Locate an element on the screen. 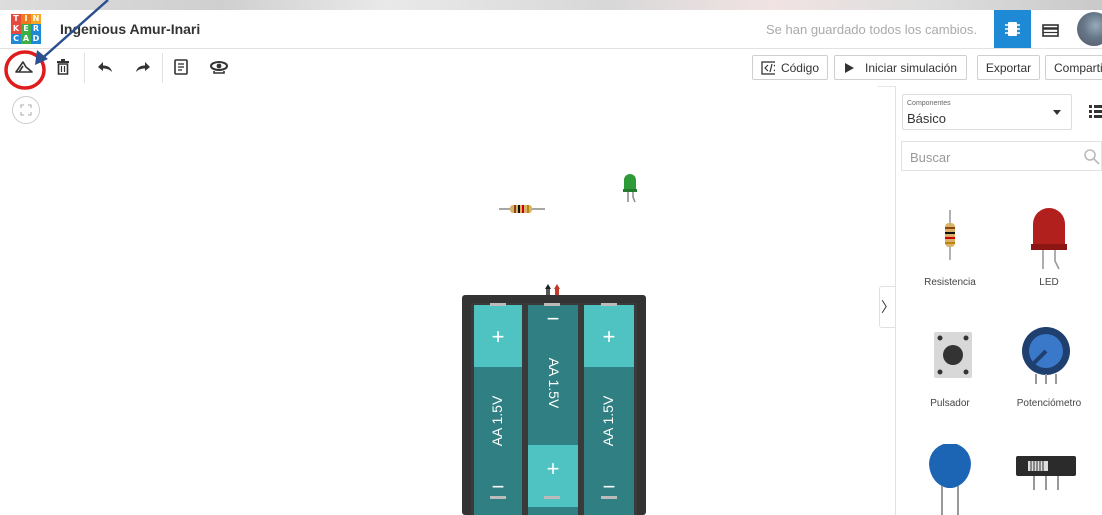 The height and width of the screenshot is (515, 1102). dropdown-selected-value: Básico is located at coordinates (927, 118).